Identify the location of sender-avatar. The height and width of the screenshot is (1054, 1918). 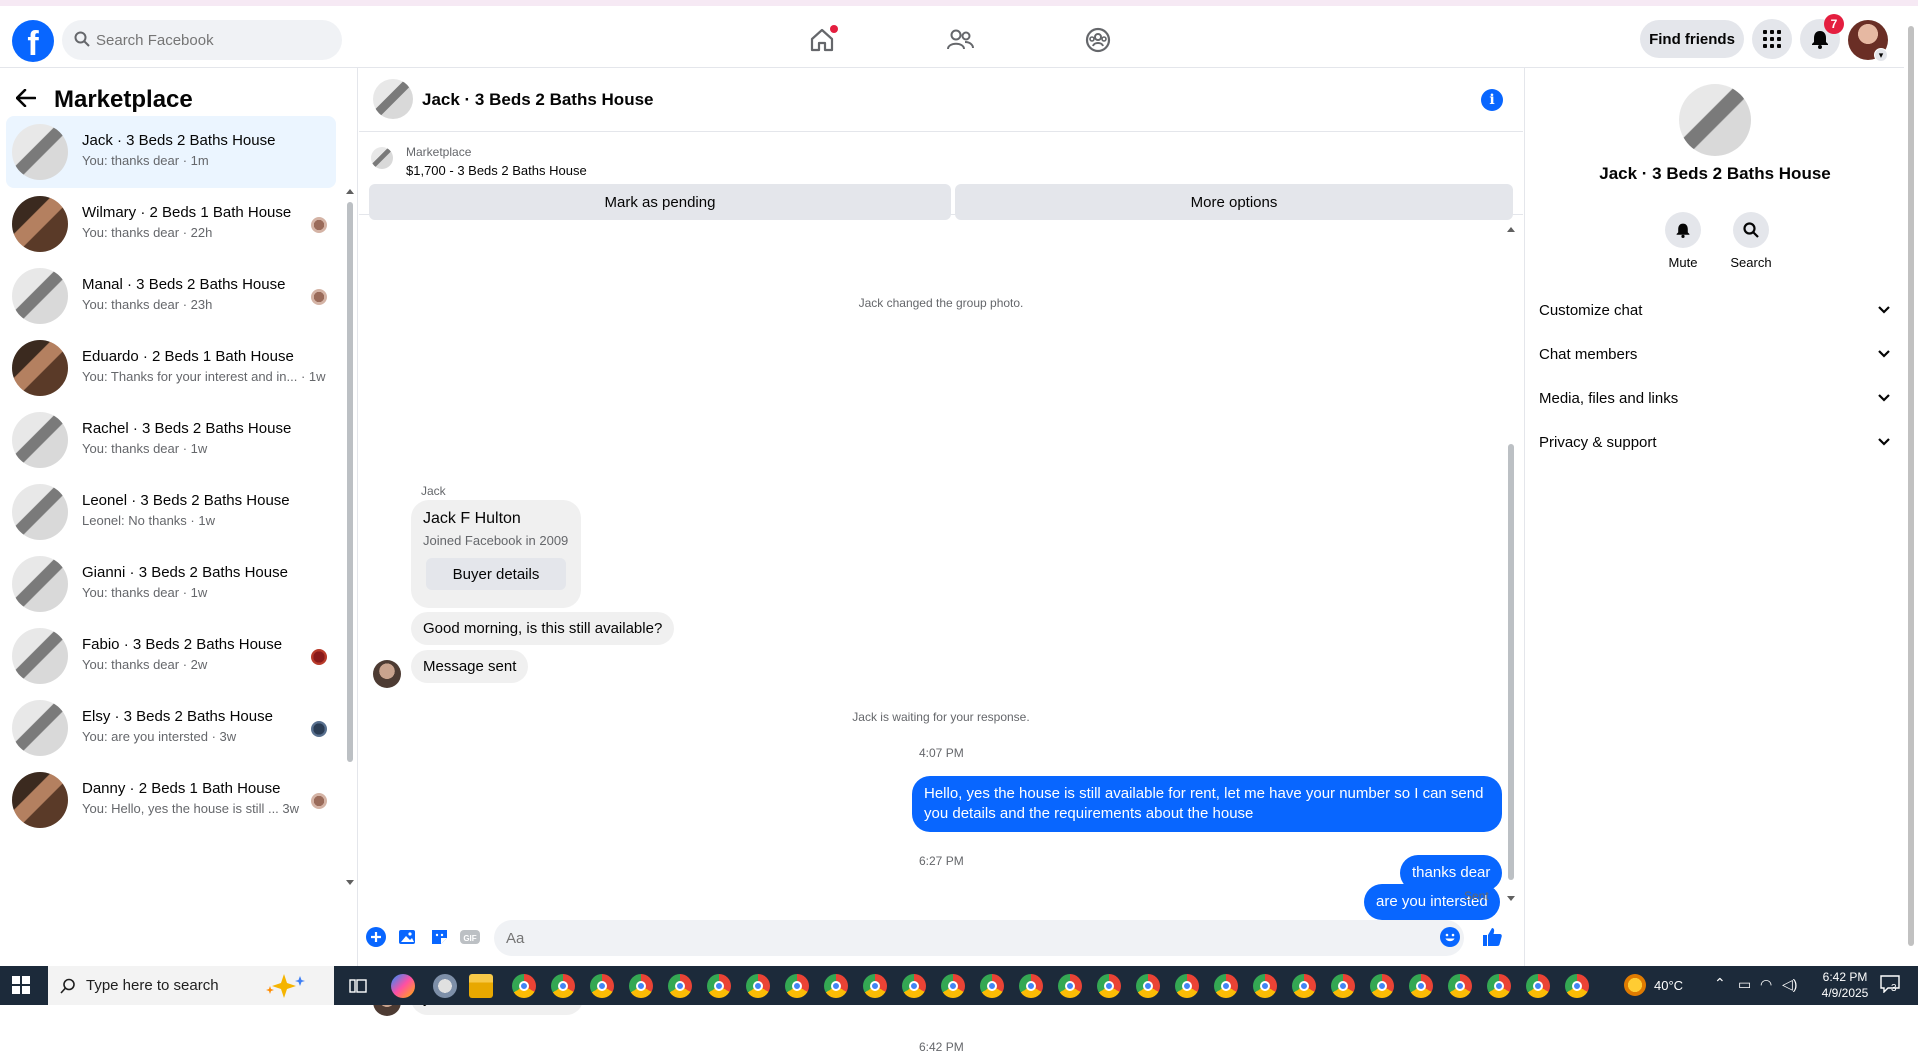
(387, 674).